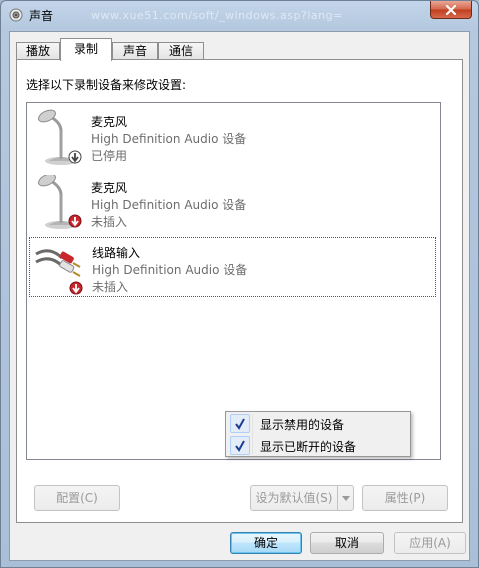 The height and width of the screenshot is (568, 479). I want to click on tab-communications: 通信, so click(181, 51).